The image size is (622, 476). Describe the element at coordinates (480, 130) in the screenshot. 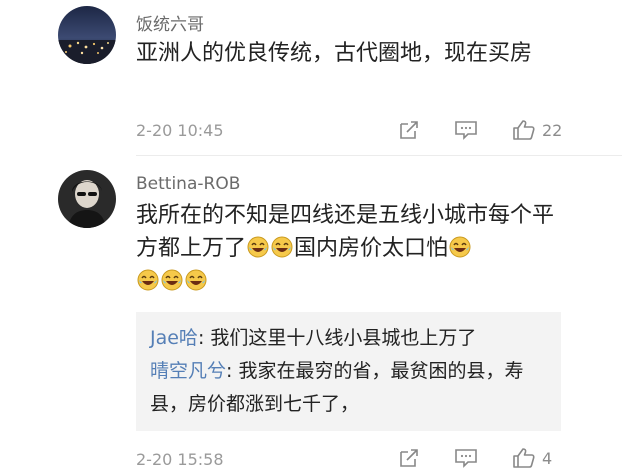

I see `comment-actions: 22` at that location.